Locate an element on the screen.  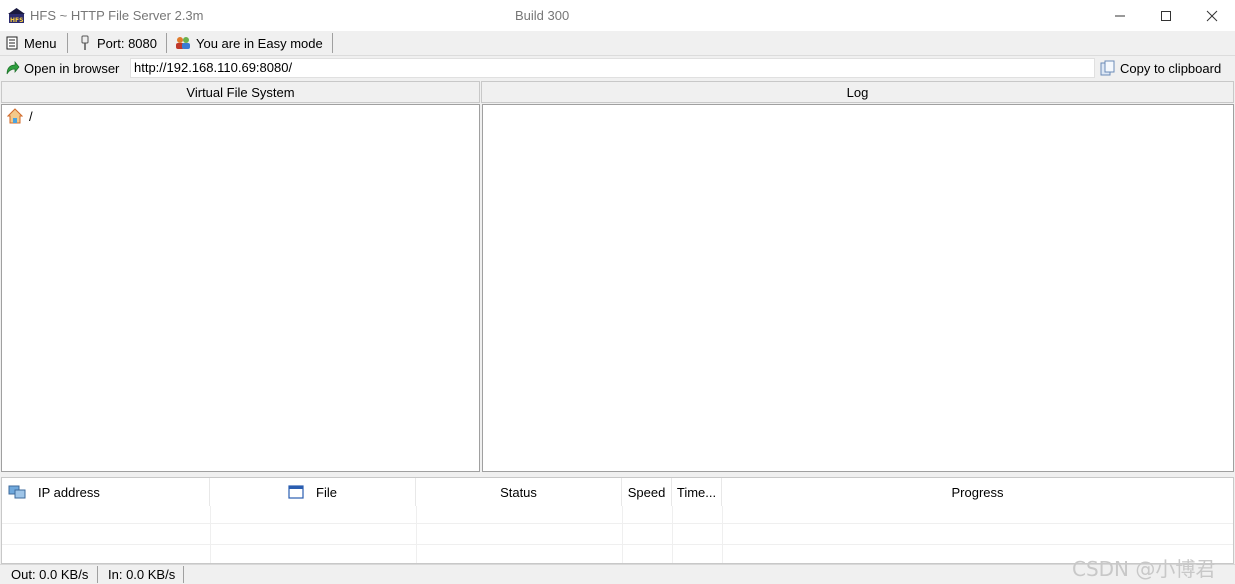
vfs-root-item: / is located at coordinates (20, 116).